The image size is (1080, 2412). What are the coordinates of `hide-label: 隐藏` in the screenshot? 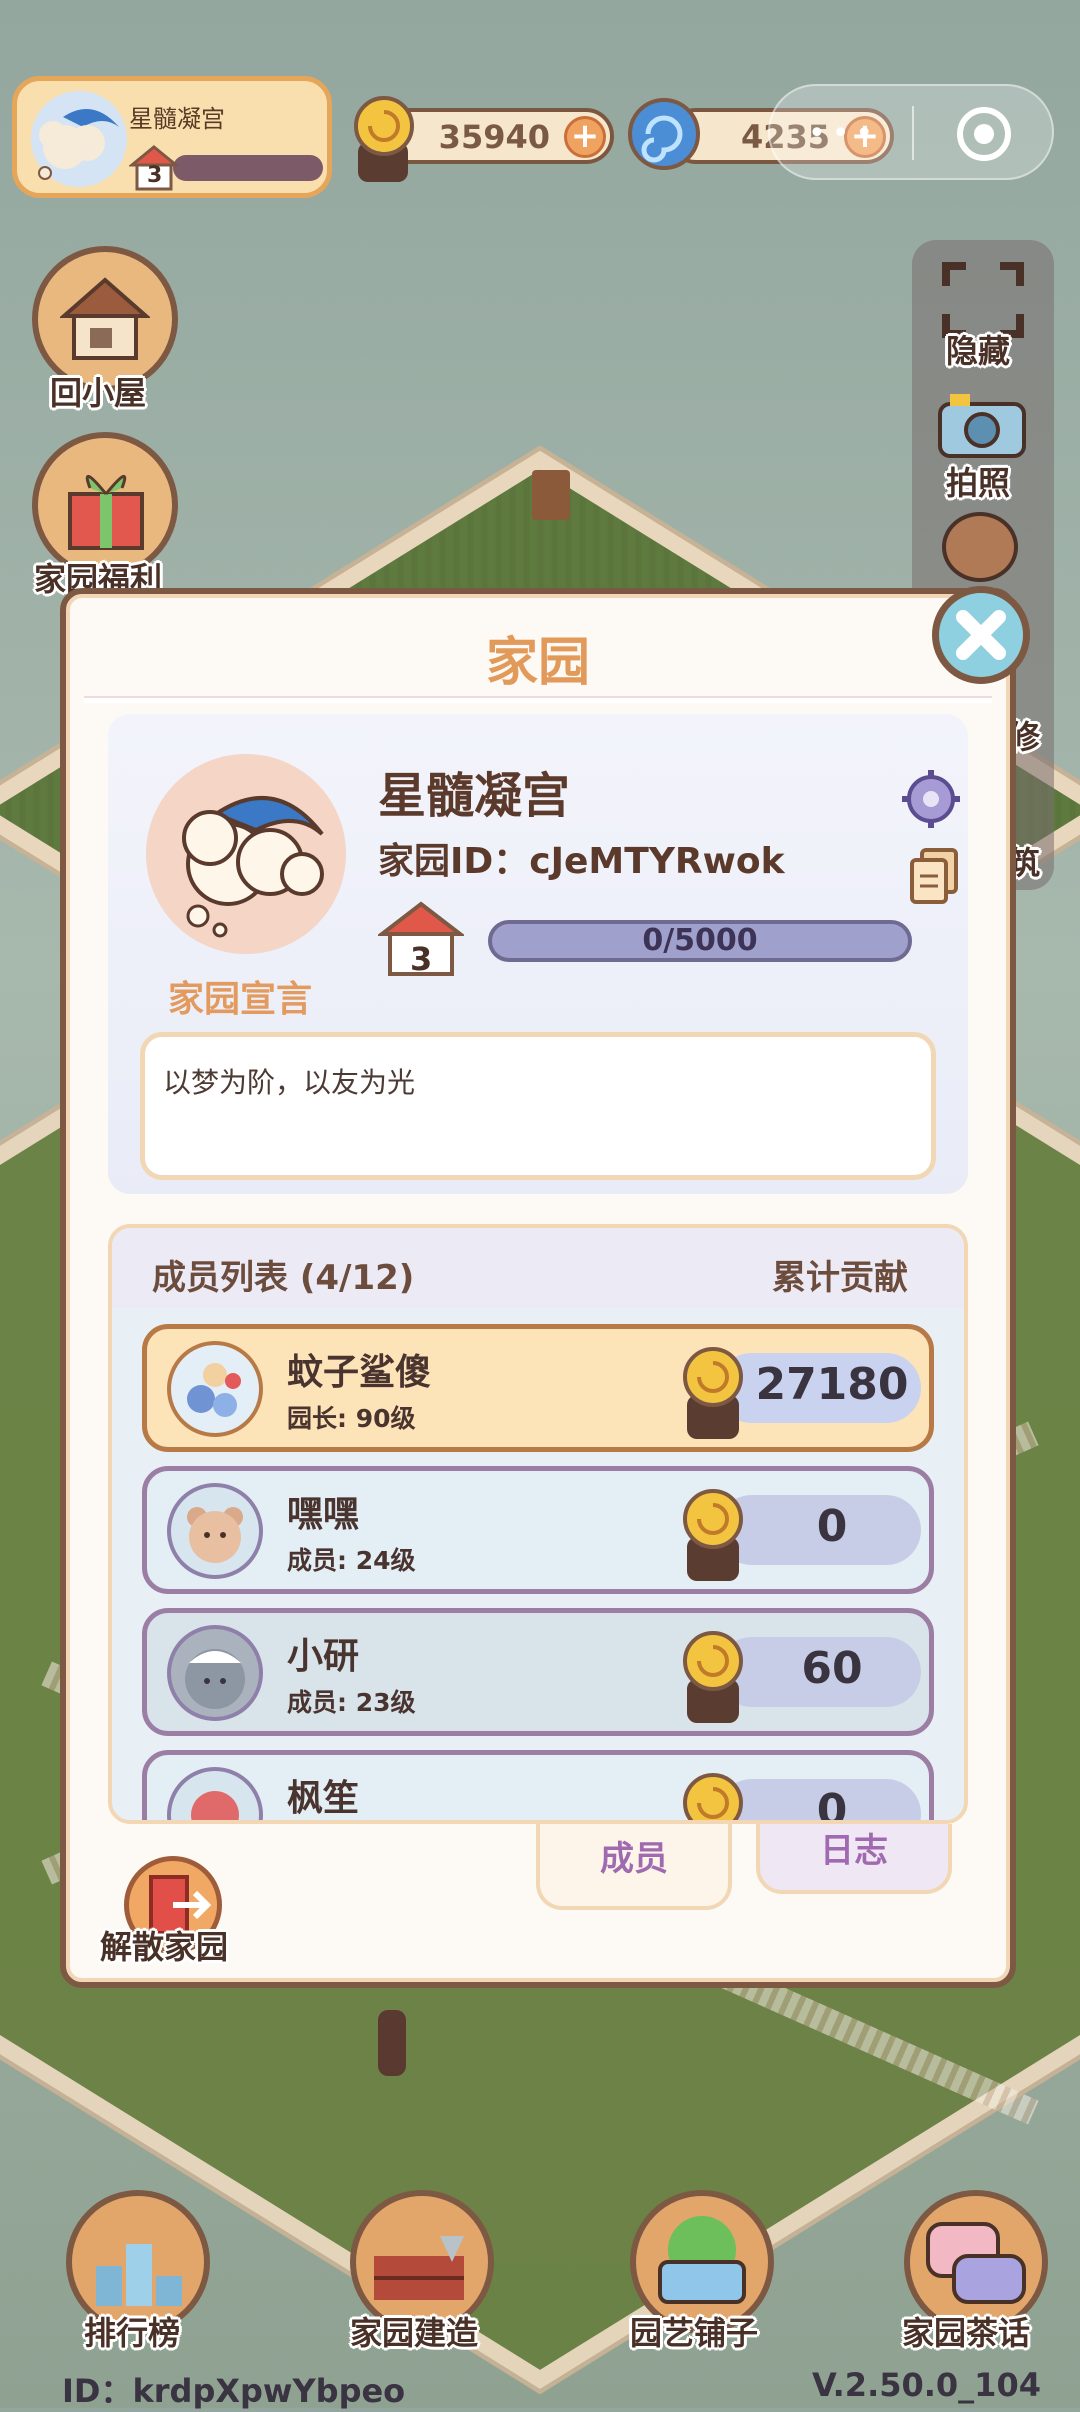 It's located at (978, 349).